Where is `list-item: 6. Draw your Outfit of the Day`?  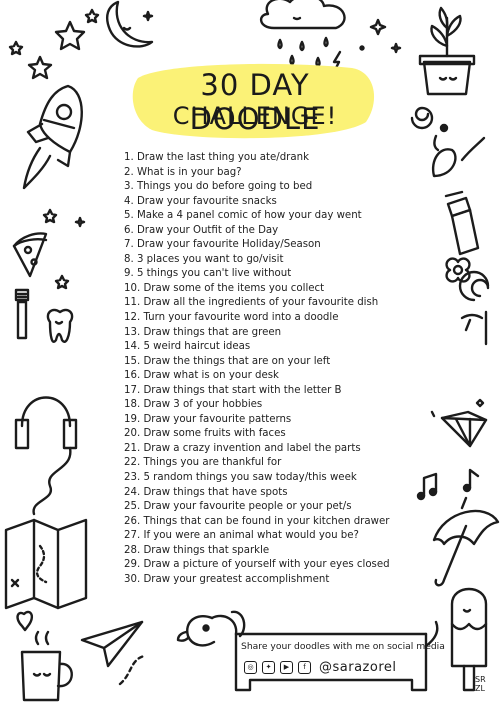 list-item: 6. Draw your Outfit of the Day is located at coordinates (201, 230).